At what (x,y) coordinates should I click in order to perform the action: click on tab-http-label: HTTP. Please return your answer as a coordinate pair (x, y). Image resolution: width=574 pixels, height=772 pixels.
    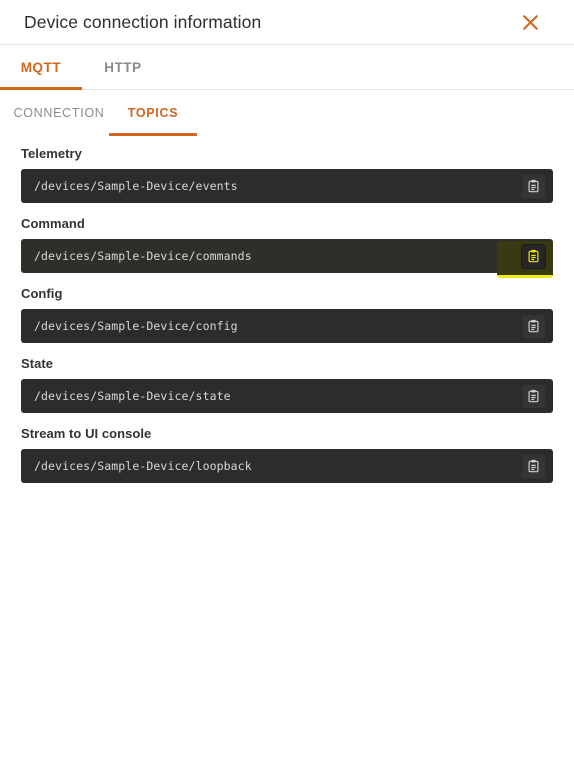
    Looking at the image, I should click on (123, 67).